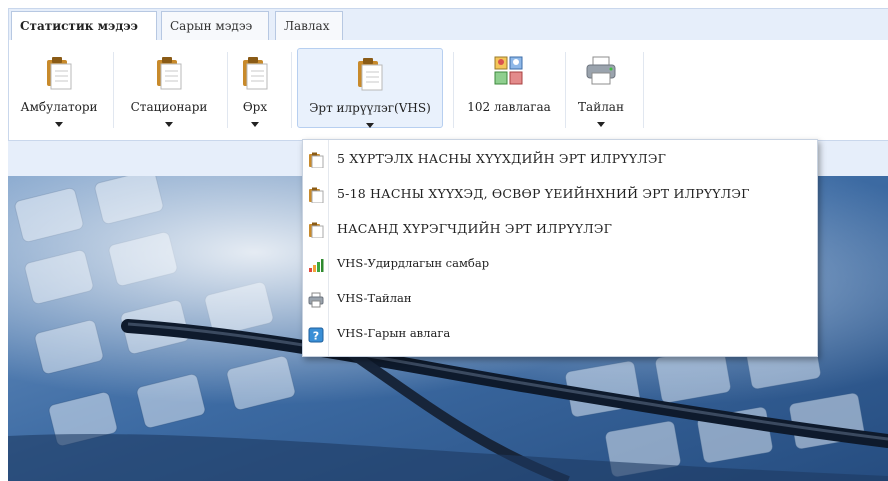 The height and width of the screenshot is (481, 888). Describe the element at coordinates (601, 88) in the screenshot. I see `report-button: Тайлан` at that location.